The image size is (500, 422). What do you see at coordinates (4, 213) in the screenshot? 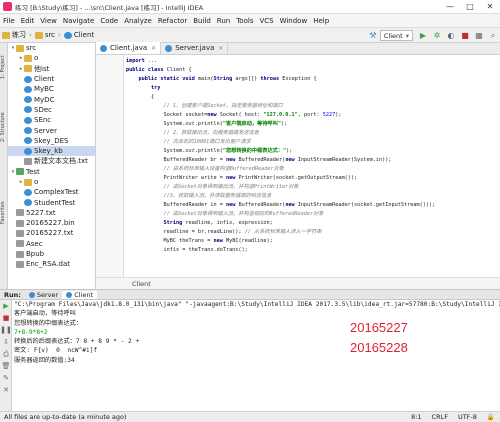
I see `favorites-tool-tab: Favorites` at bounding box center [4, 213].